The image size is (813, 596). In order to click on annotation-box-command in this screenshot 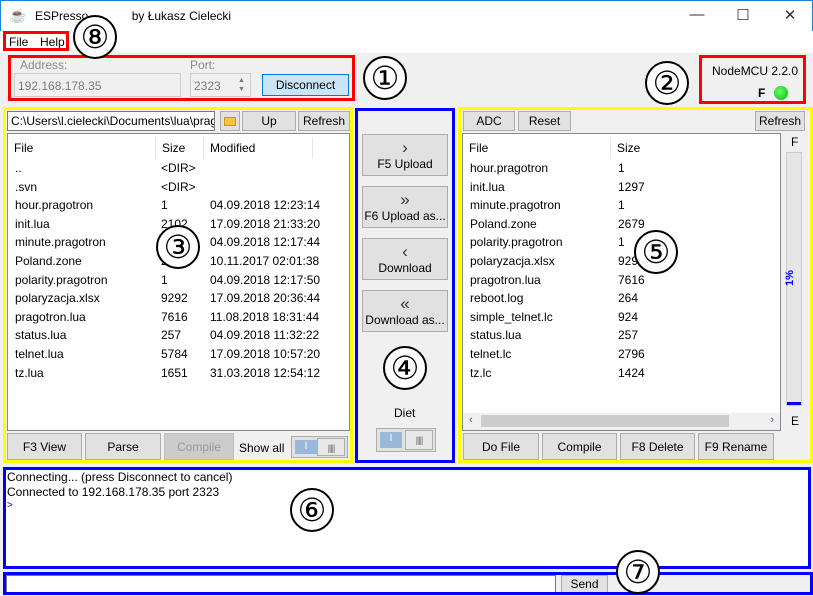, I will do `click(408, 583)`.